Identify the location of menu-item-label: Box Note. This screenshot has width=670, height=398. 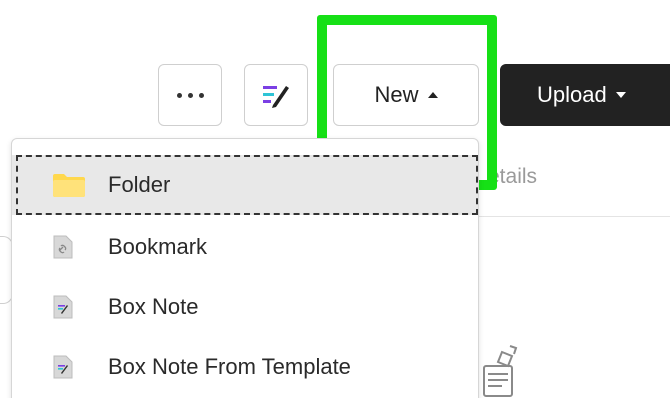
(153, 306).